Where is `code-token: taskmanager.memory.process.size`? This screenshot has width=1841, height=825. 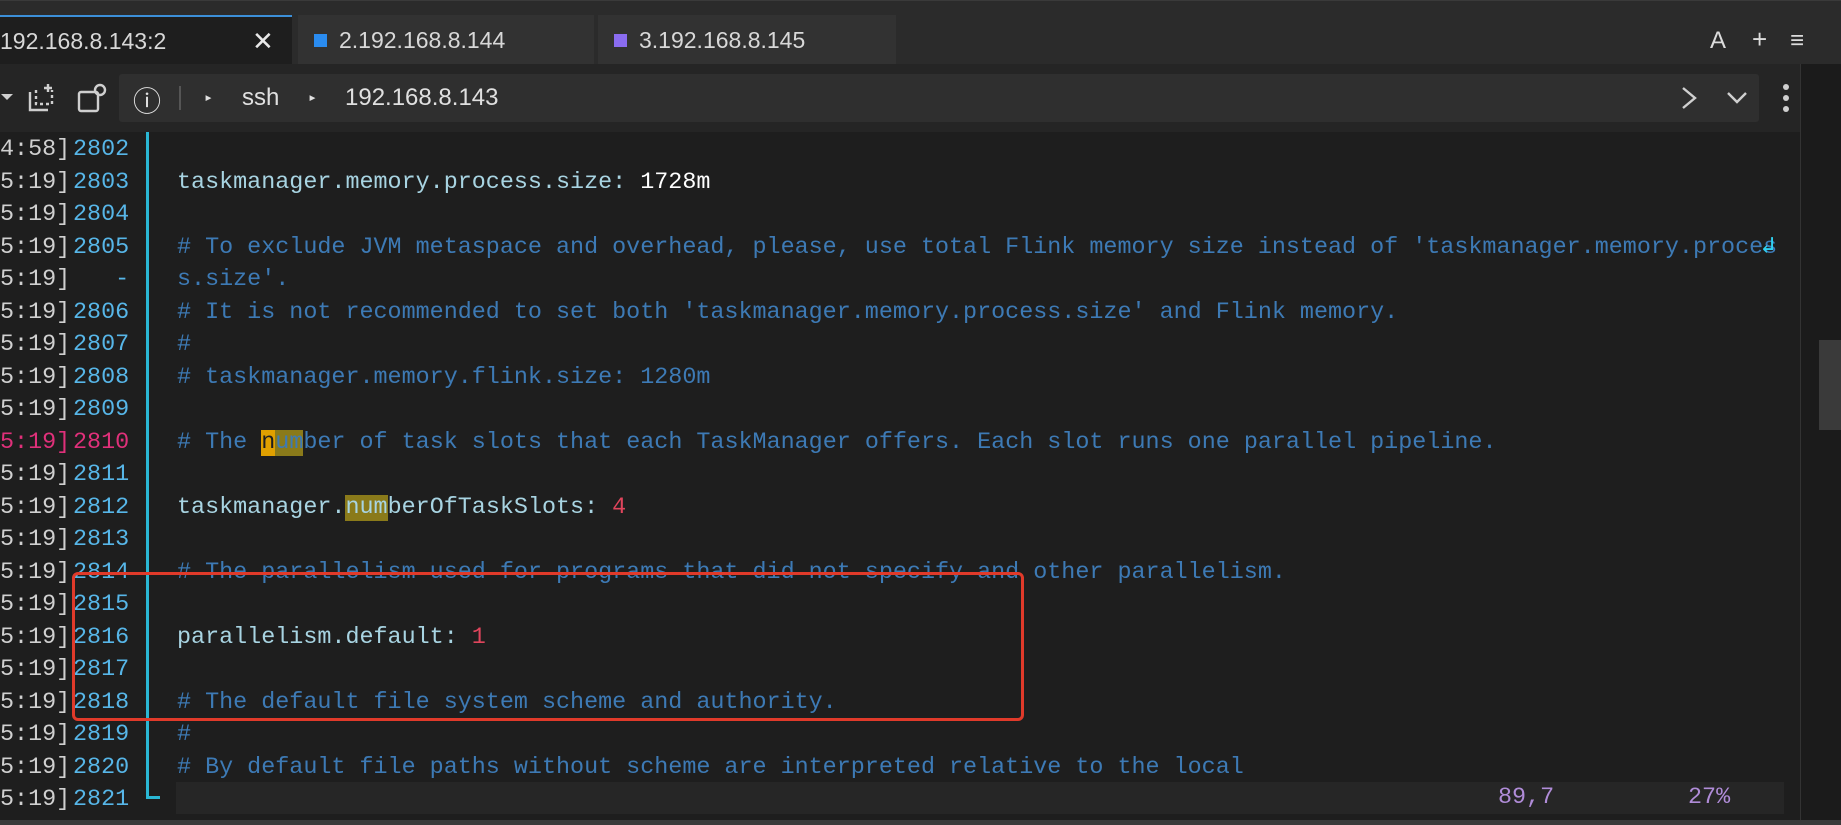
code-token: taskmanager.memory.process.size is located at coordinates (395, 182).